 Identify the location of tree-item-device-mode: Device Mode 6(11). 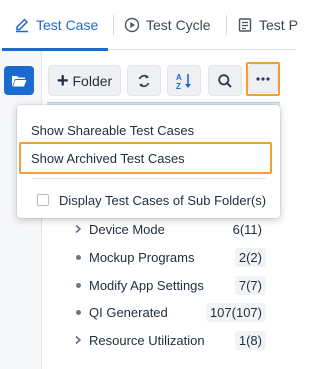
(168, 229).